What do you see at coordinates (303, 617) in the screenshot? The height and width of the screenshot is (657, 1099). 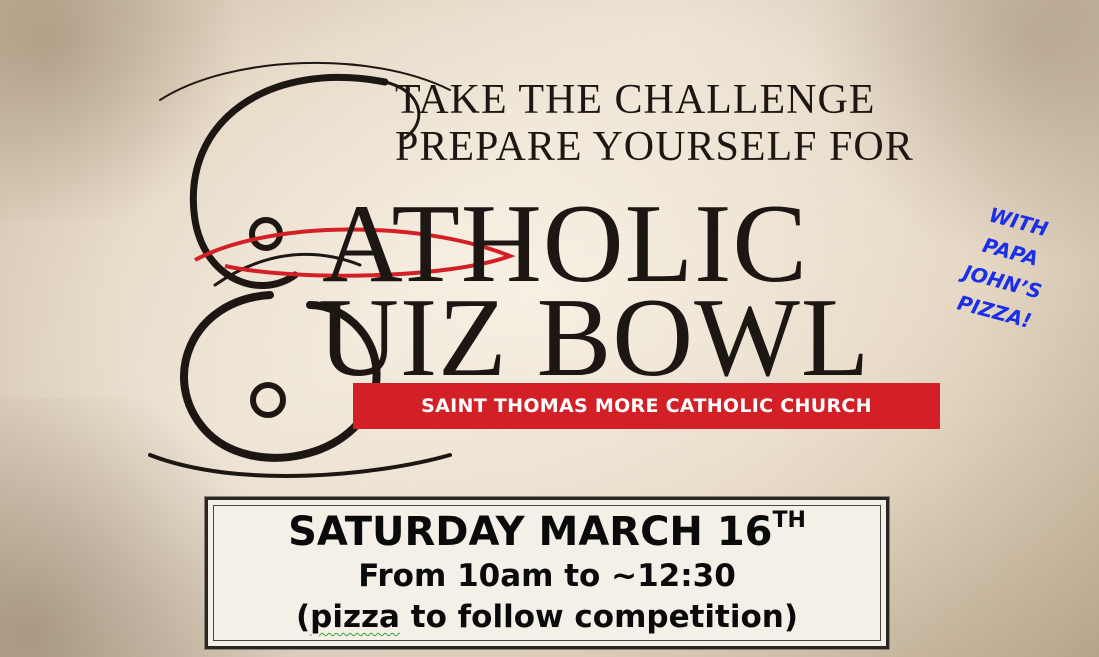 I see `note-open-paren: (` at bounding box center [303, 617].